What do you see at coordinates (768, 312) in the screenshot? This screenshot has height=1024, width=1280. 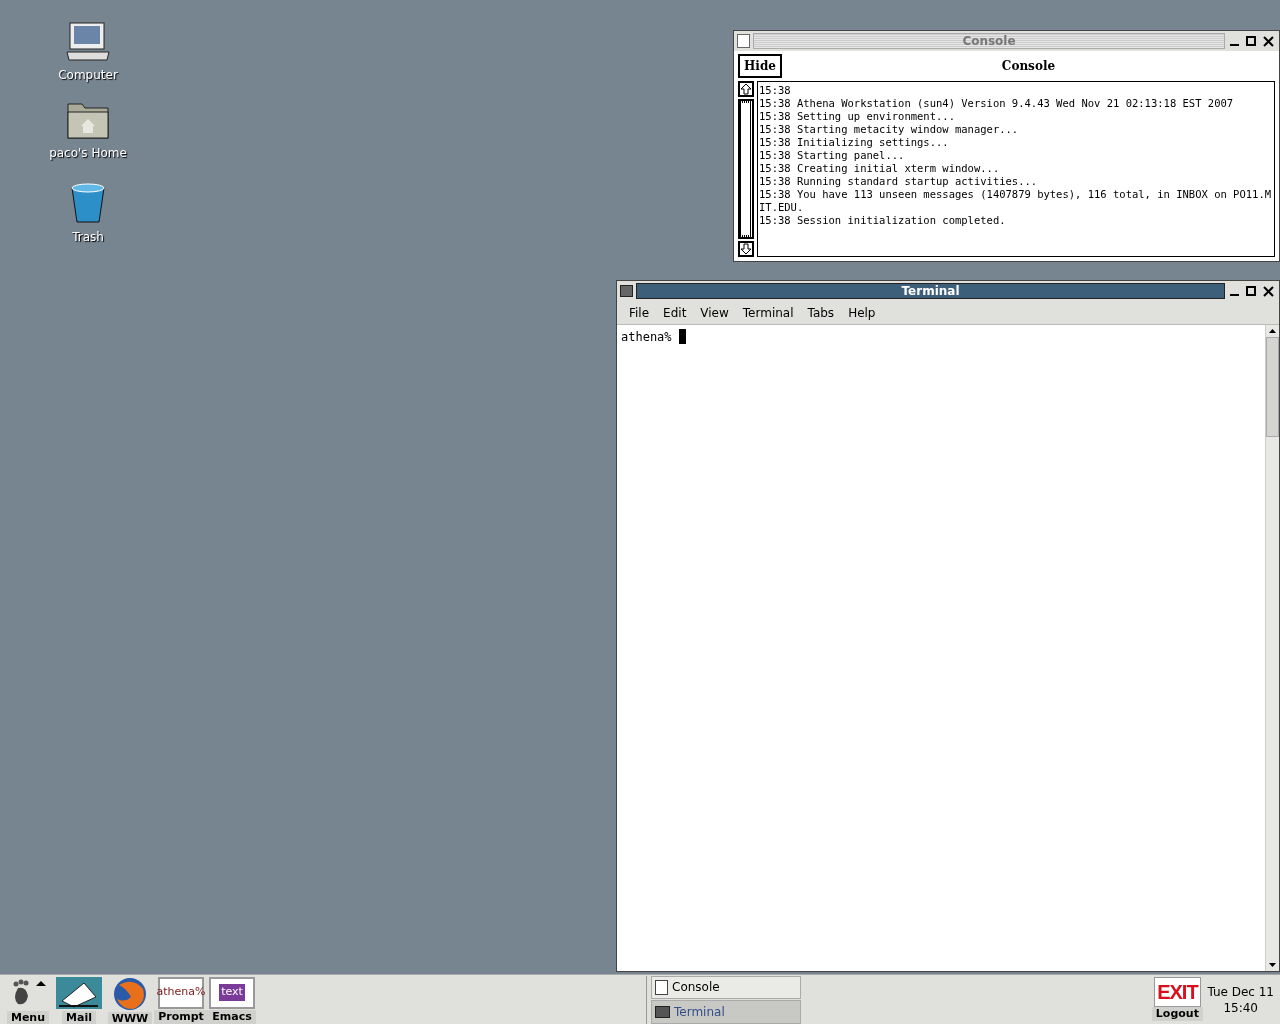 I see `menu-item: Terminal` at bounding box center [768, 312].